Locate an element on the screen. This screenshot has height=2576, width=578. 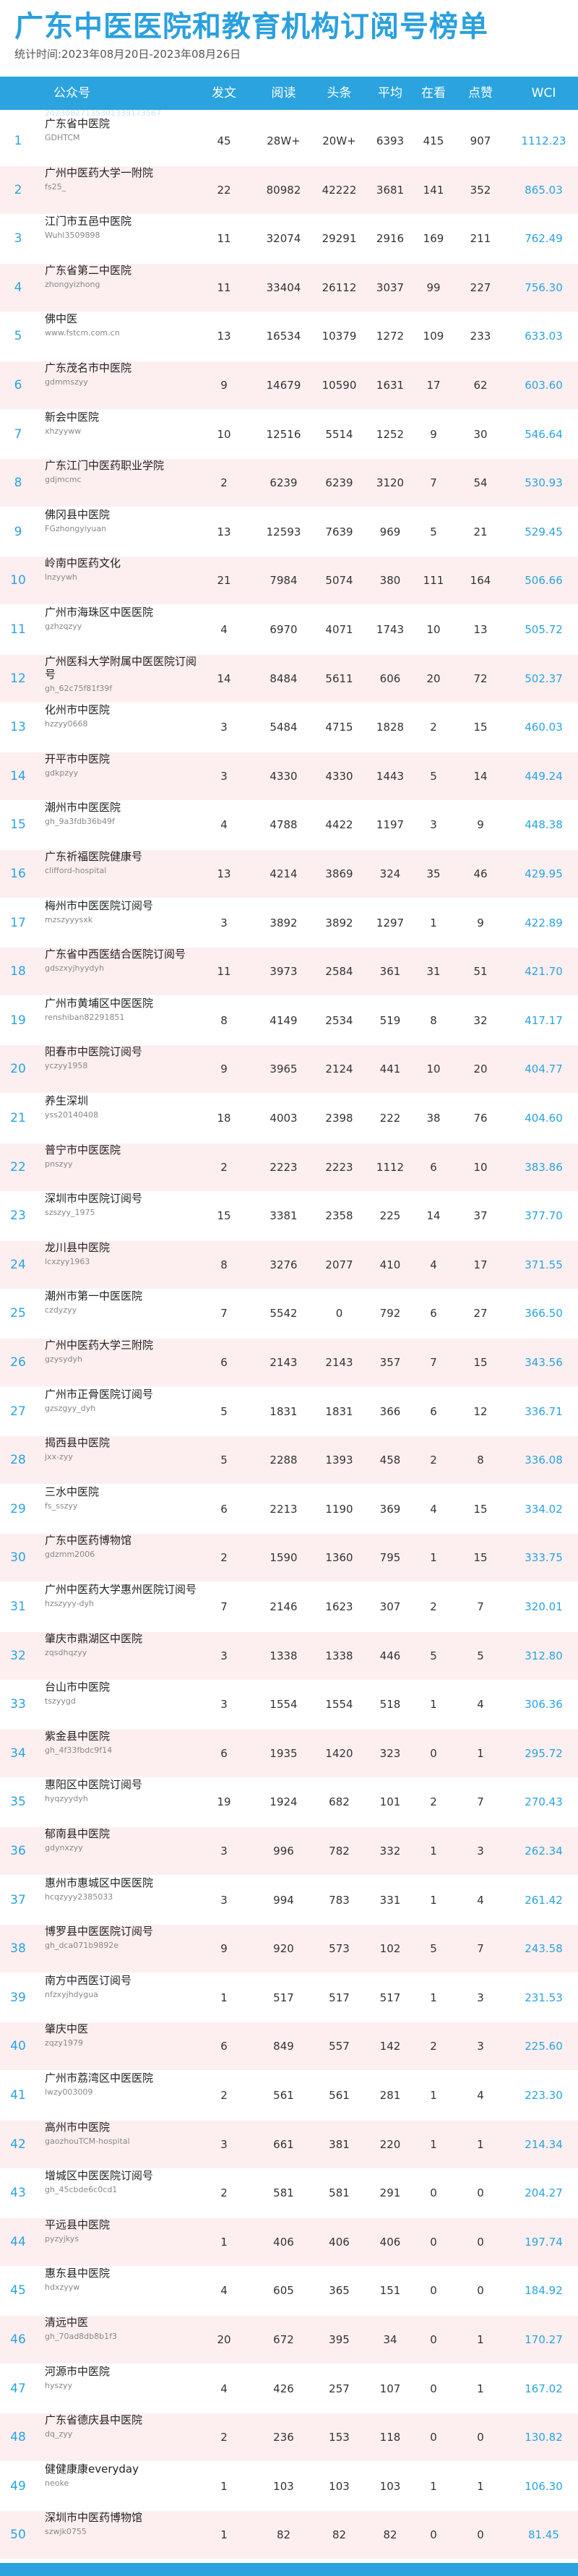
account-name: 惠阳区中医院订阅号 is located at coordinates (94, 1785).